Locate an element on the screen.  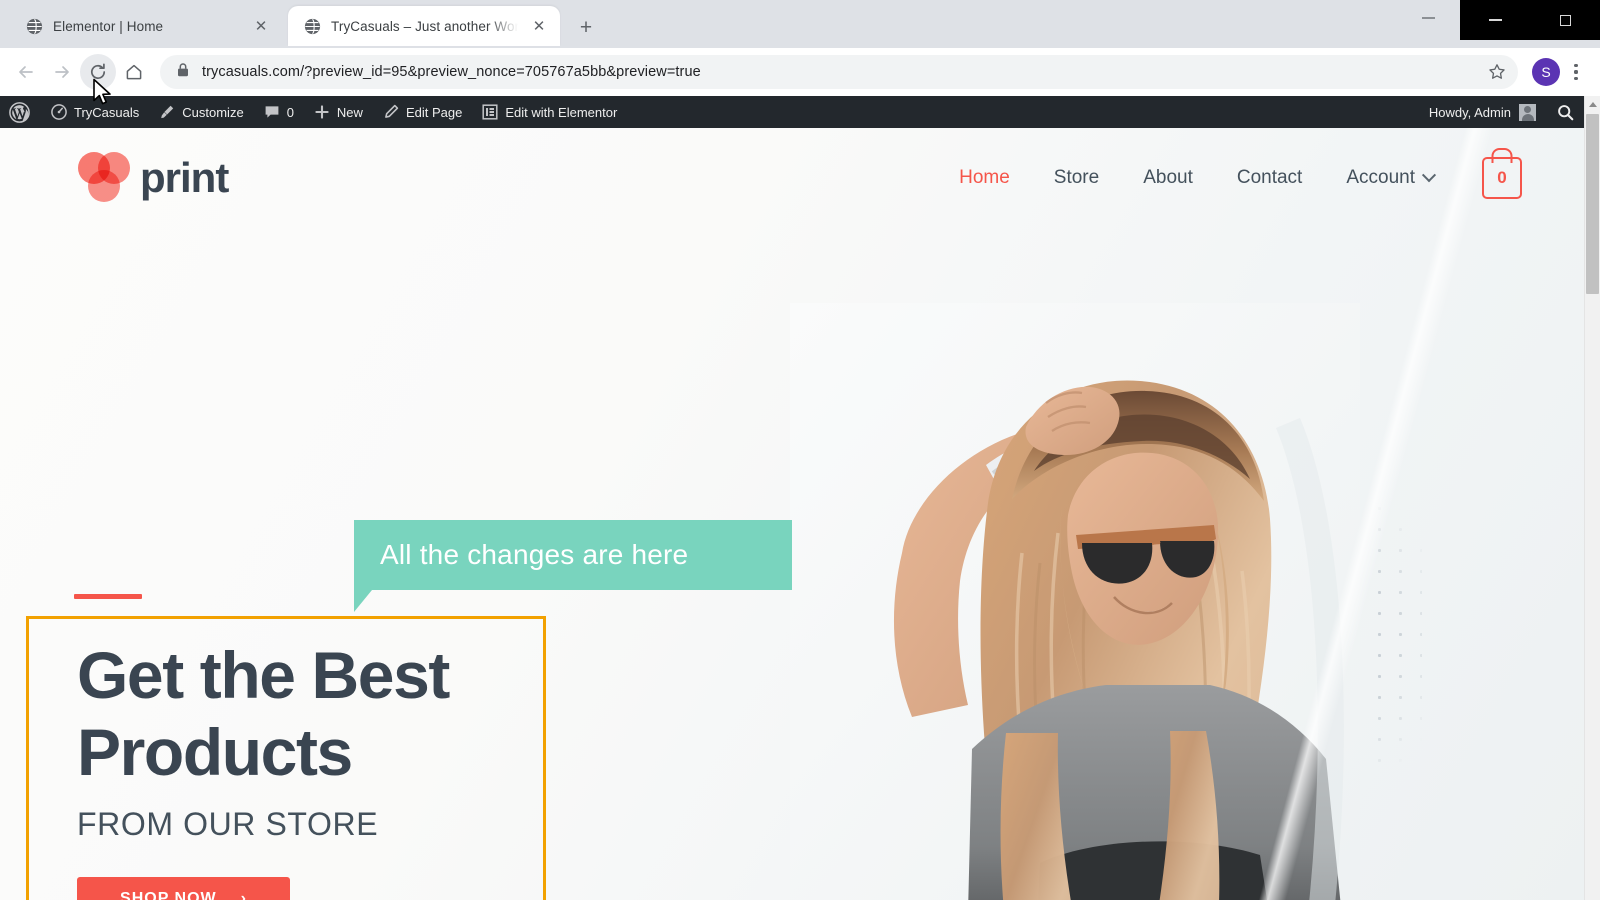
nav-item-home: Home is located at coordinates (984, 178).